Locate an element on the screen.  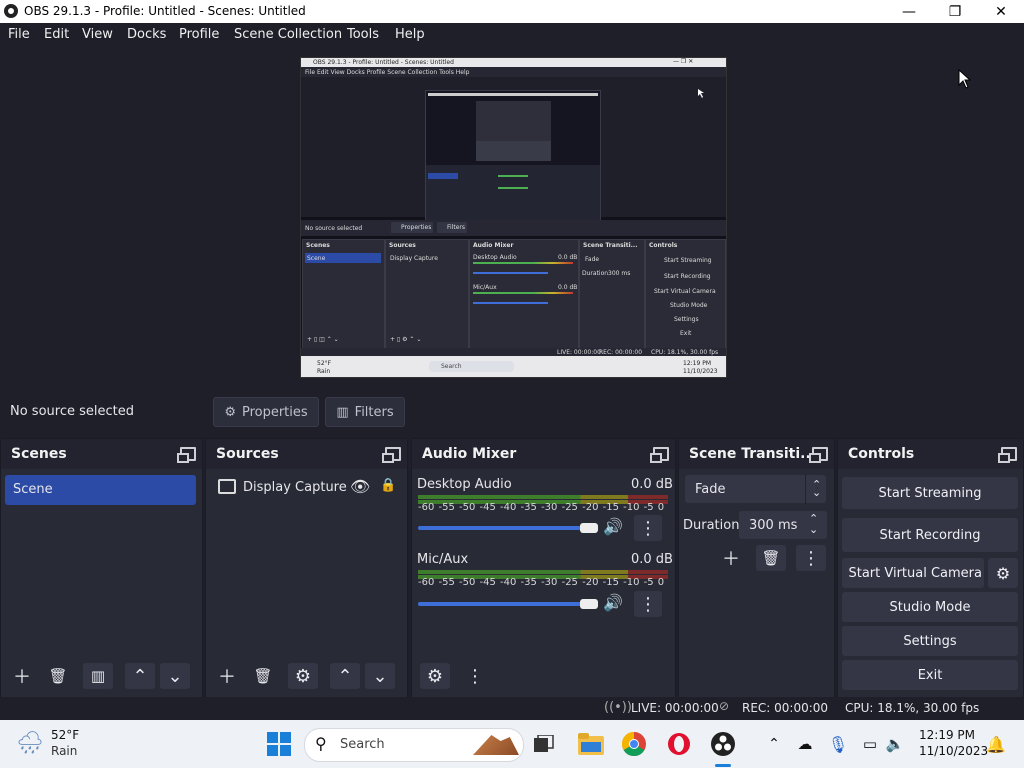
minimize-button: — is located at coordinates (909, 11).